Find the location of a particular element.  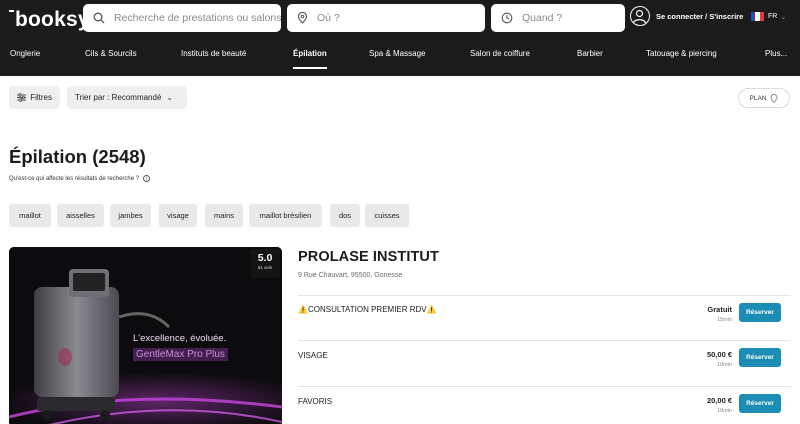

date-placeholder: Quand ? is located at coordinates (542, 18).